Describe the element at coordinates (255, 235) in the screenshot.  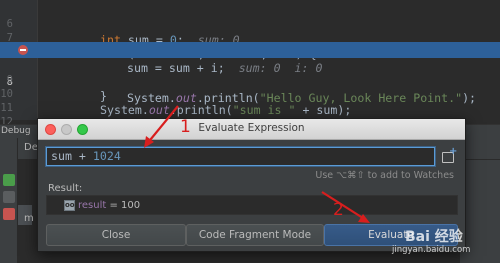
I see `code-fragment-mode-button: Code Fragment Mode` at that location.